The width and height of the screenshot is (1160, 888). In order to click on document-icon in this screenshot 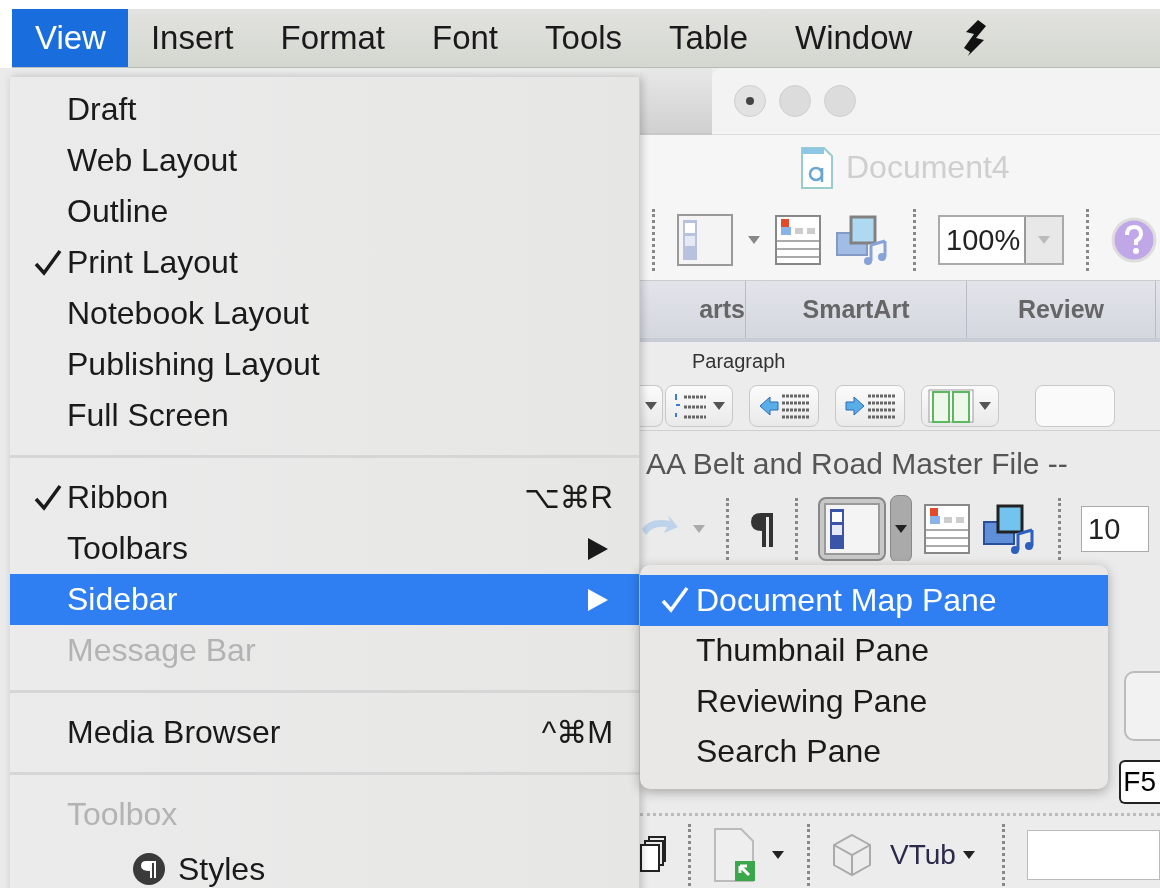, I will do `click(817, 167)`.